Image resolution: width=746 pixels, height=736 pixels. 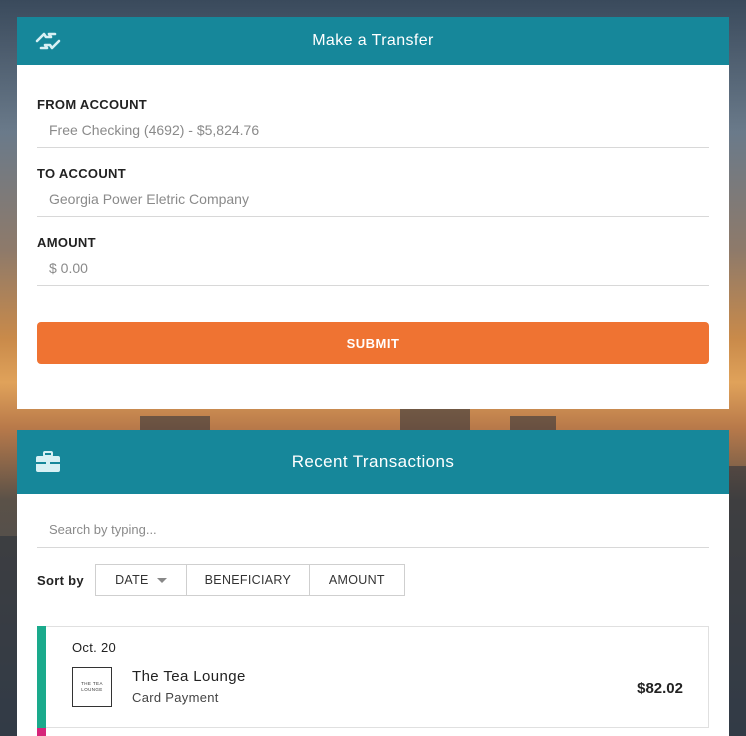 What do you see at coordinates (161, 580) in the screenshot?
I see `chevron-down-icon` at bounding box center [161, 580].